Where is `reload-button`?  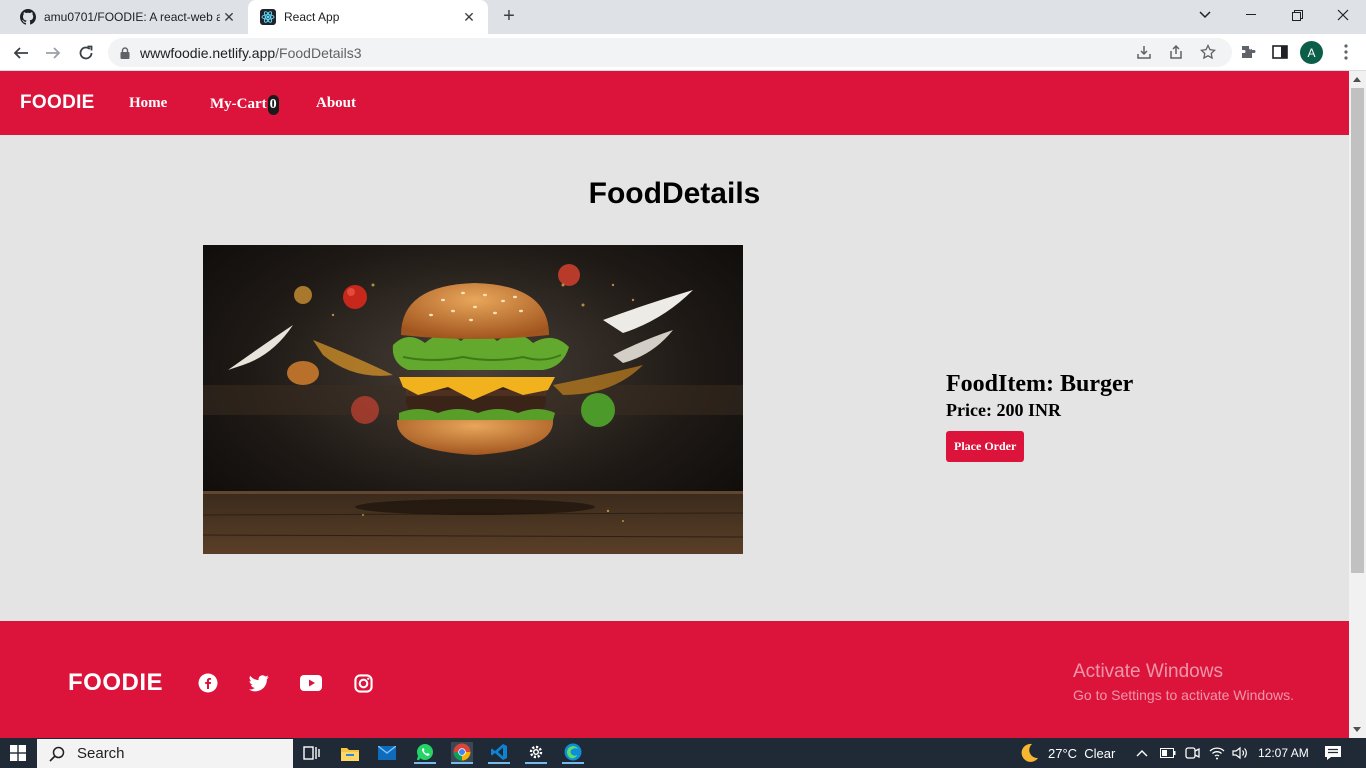 reload-button is located at coordinates (86, 53).